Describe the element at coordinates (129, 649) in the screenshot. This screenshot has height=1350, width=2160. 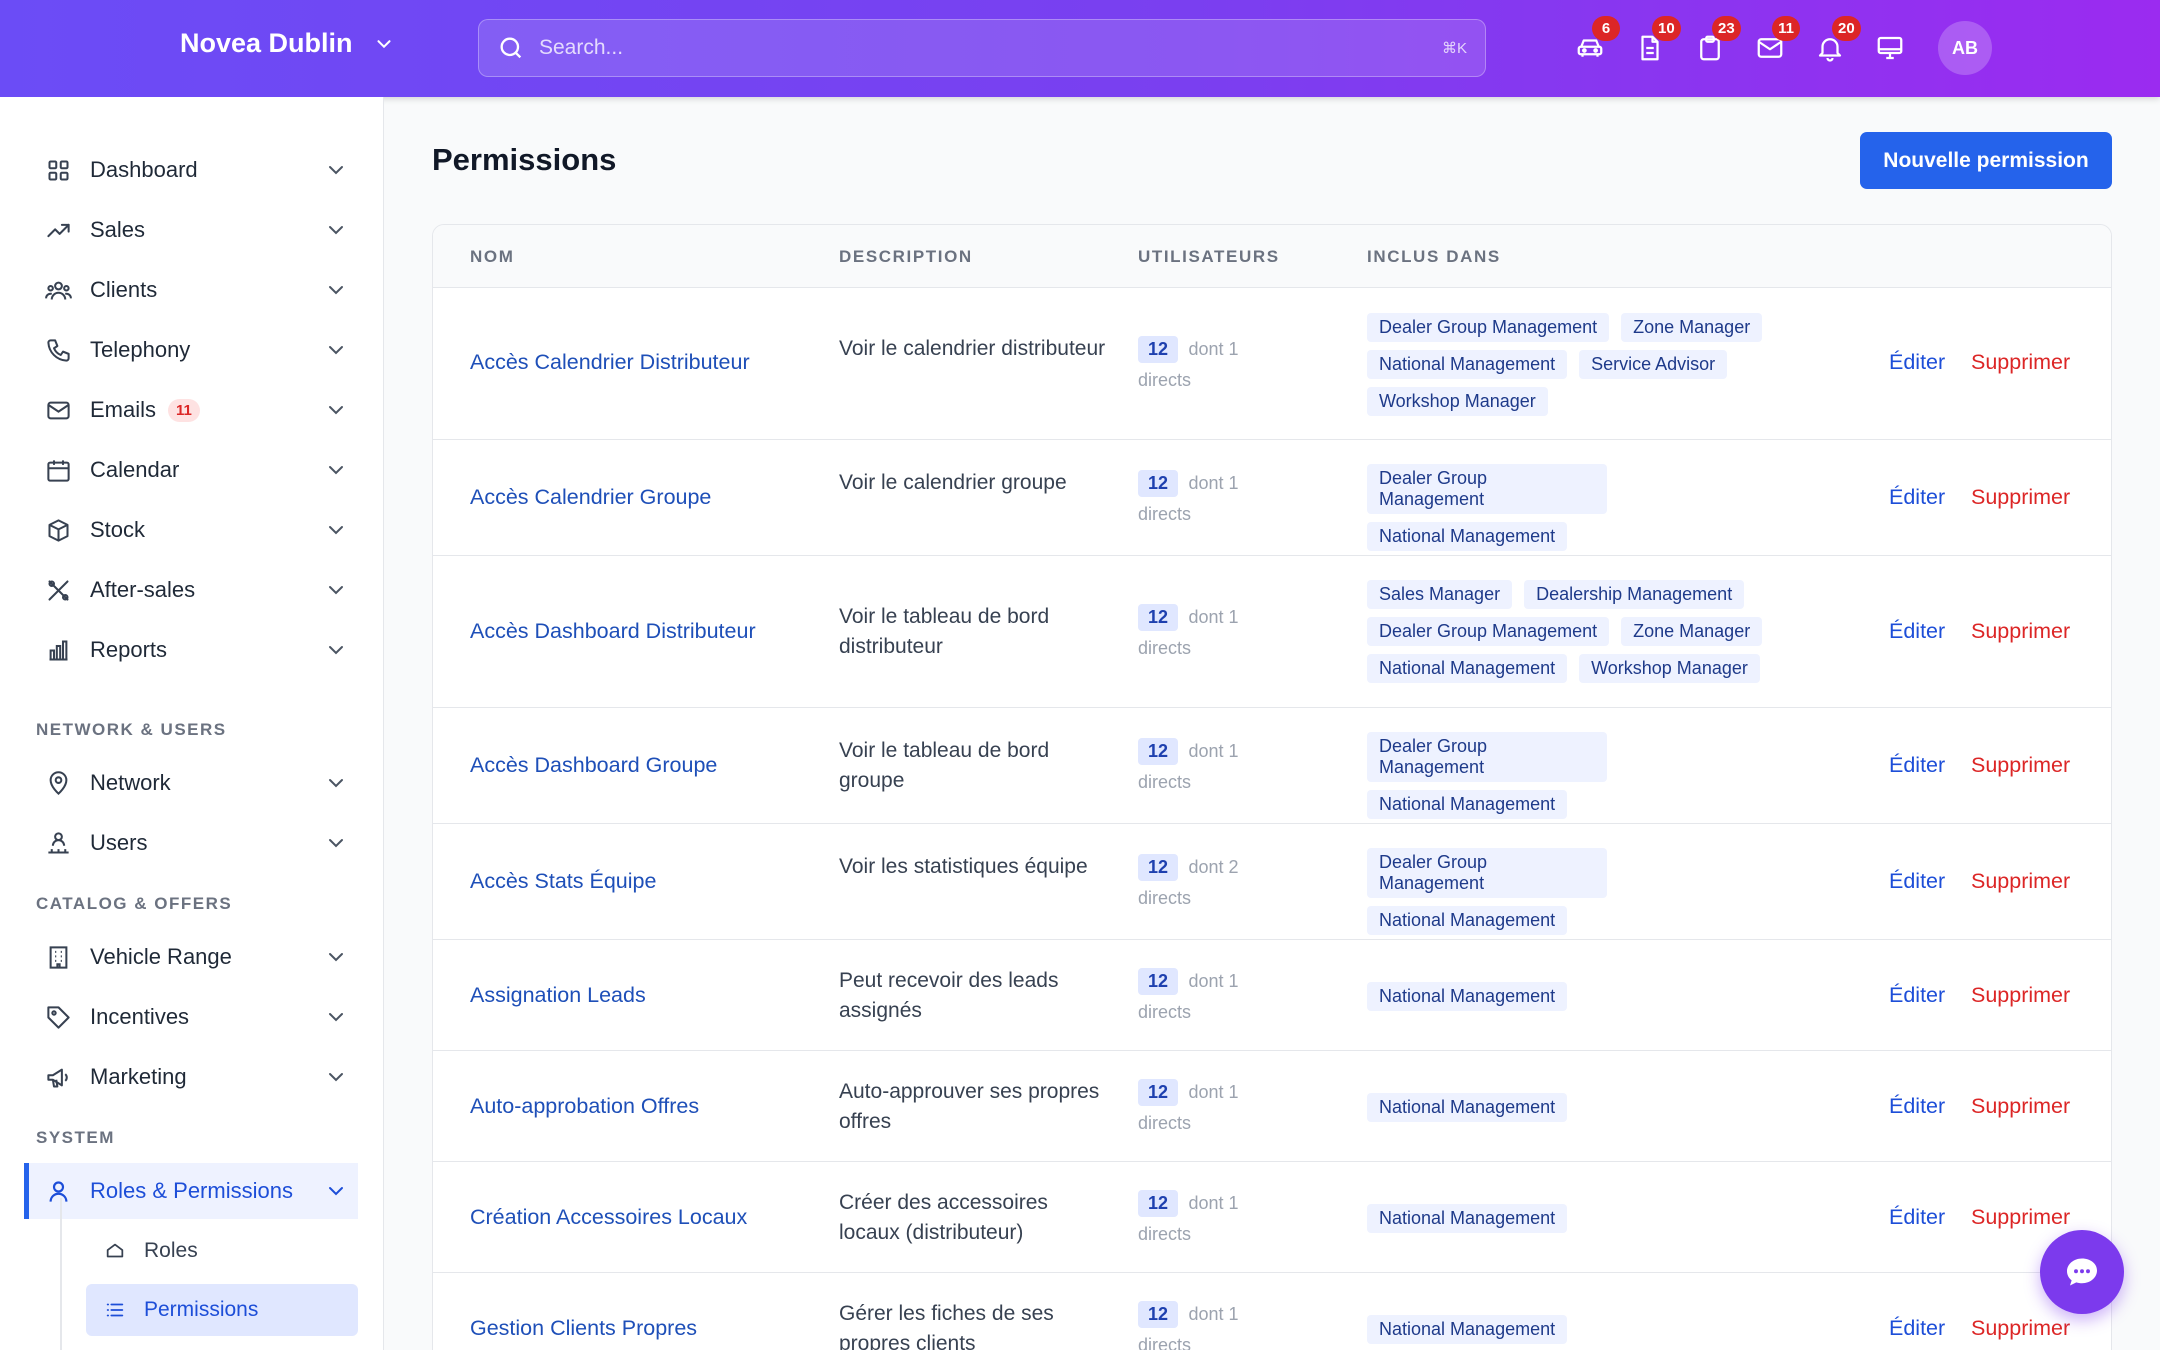
I see `sidebar-item-label: Reports` at that location.